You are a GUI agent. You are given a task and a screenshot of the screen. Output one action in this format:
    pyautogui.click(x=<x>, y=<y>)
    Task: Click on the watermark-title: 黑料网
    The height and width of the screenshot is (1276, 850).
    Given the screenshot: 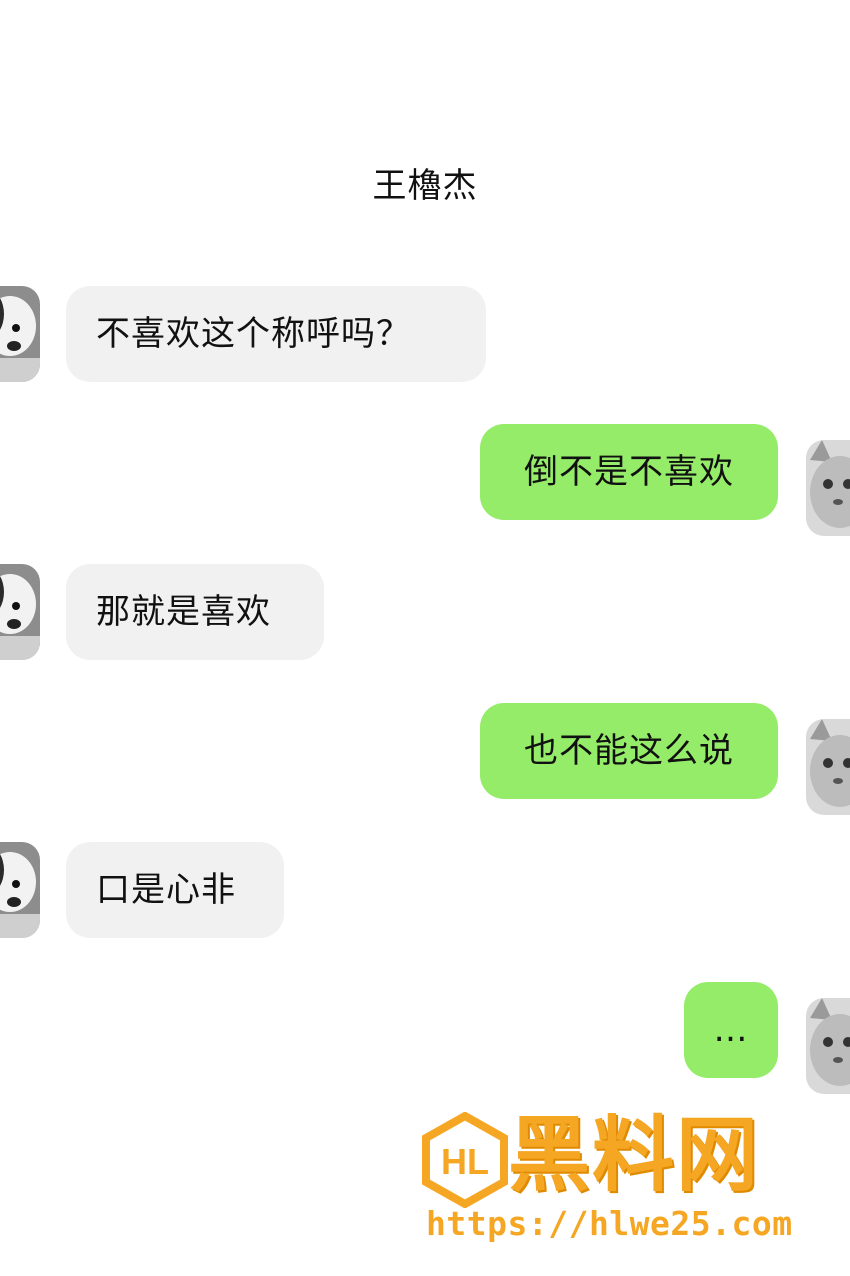 What is the action you would take?
    pyautogui.click(x=634, y=1155)
    